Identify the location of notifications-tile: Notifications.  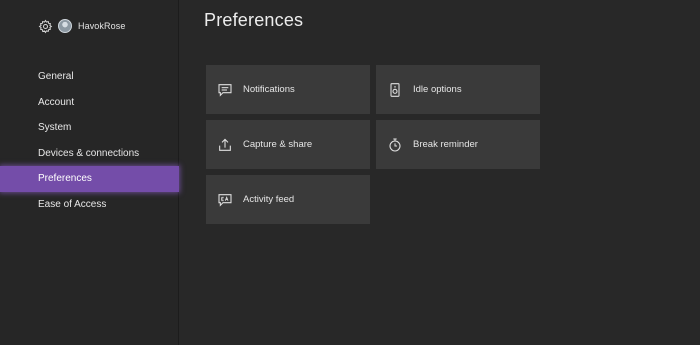
(288, 89).